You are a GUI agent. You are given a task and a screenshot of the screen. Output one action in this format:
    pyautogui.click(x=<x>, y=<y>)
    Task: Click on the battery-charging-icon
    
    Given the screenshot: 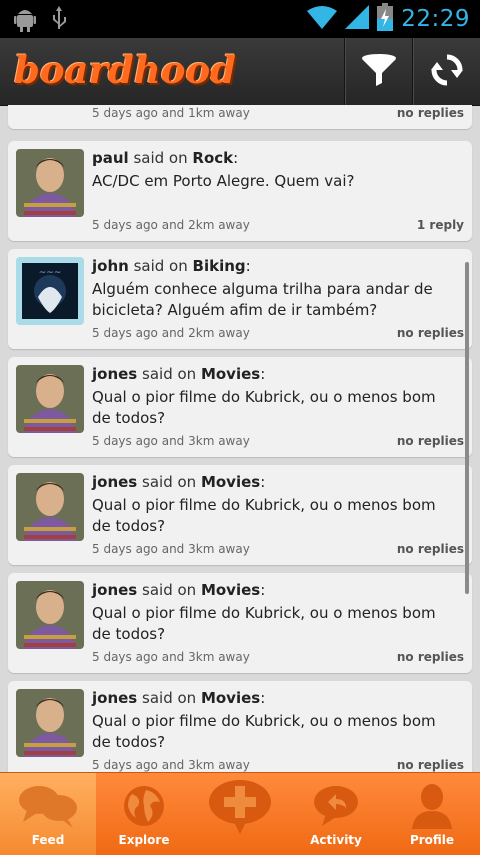 What is the action you would take?
    pyautogui.click(x=385, y=19)
    